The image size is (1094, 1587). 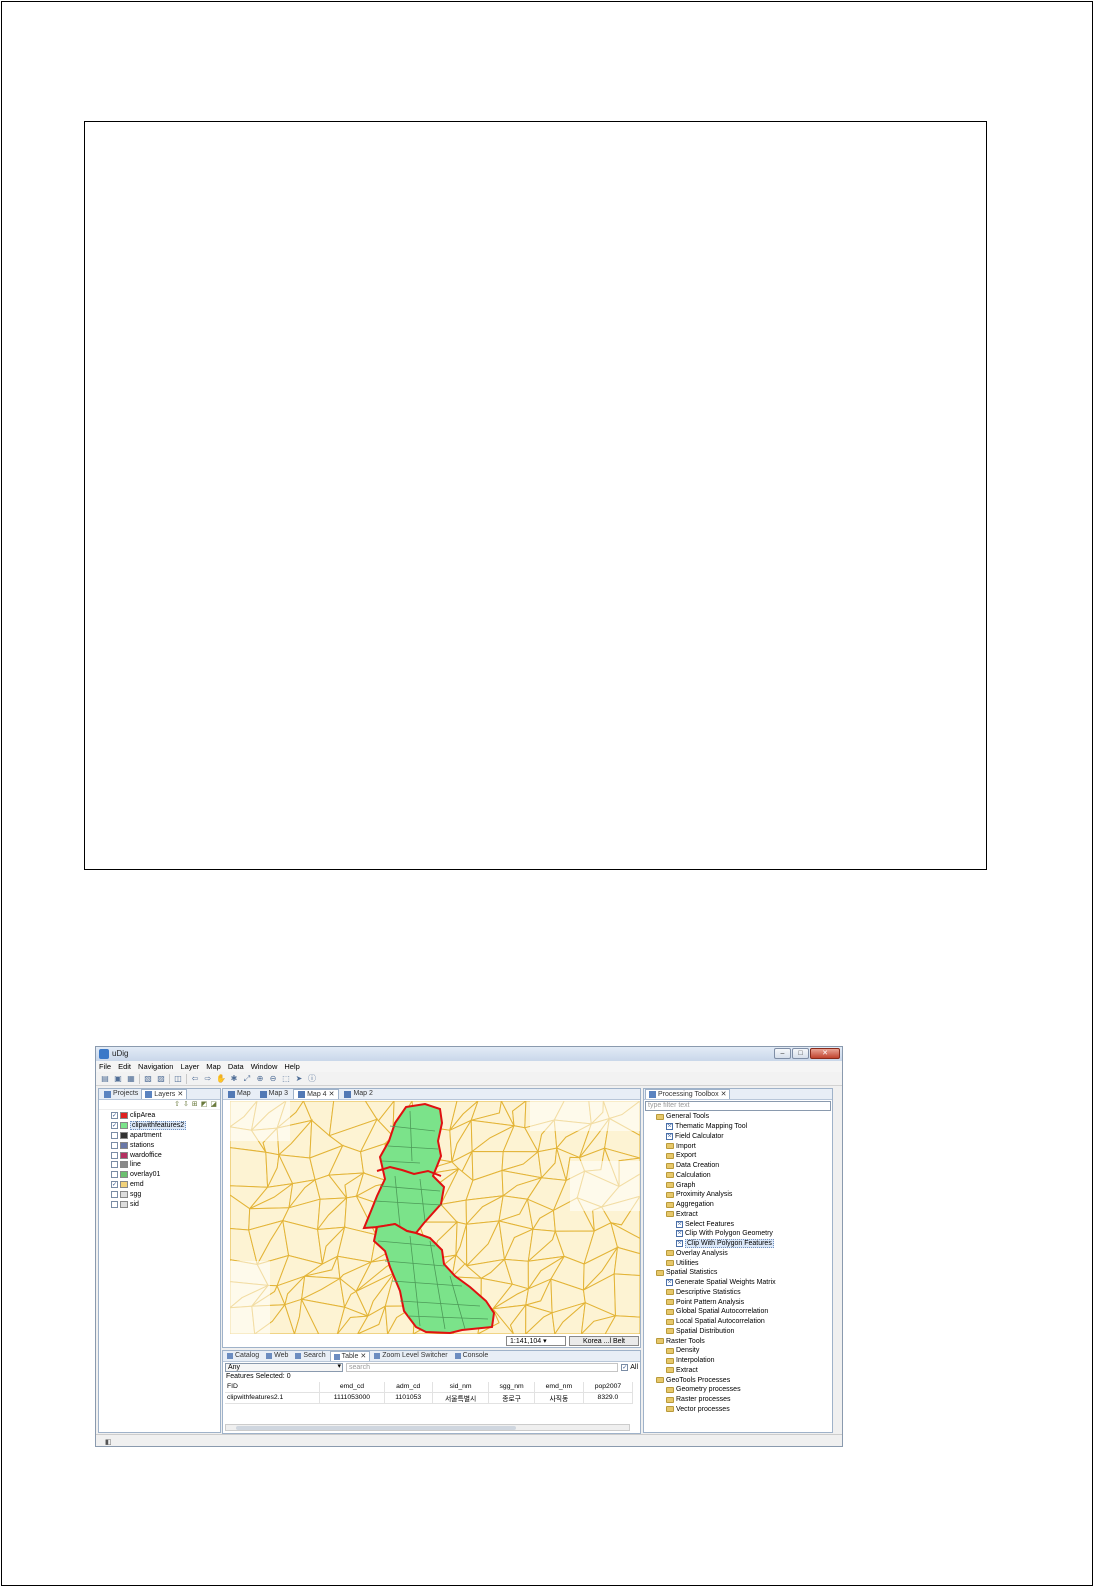 I want to click on toolbox-folder: Overlay Analysis, so click(x=739, y=1254).